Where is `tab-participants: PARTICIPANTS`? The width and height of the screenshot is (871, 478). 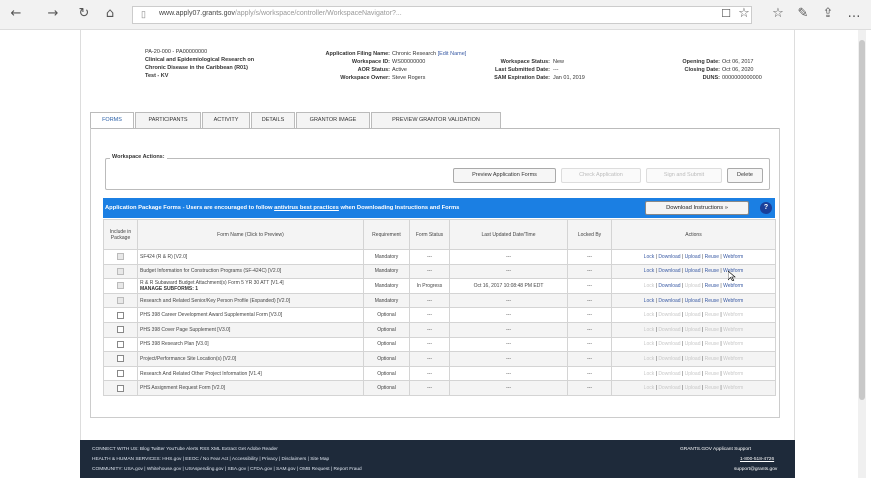
tab-participants: PARTICIPANTS is located at coordinates (168, 120).